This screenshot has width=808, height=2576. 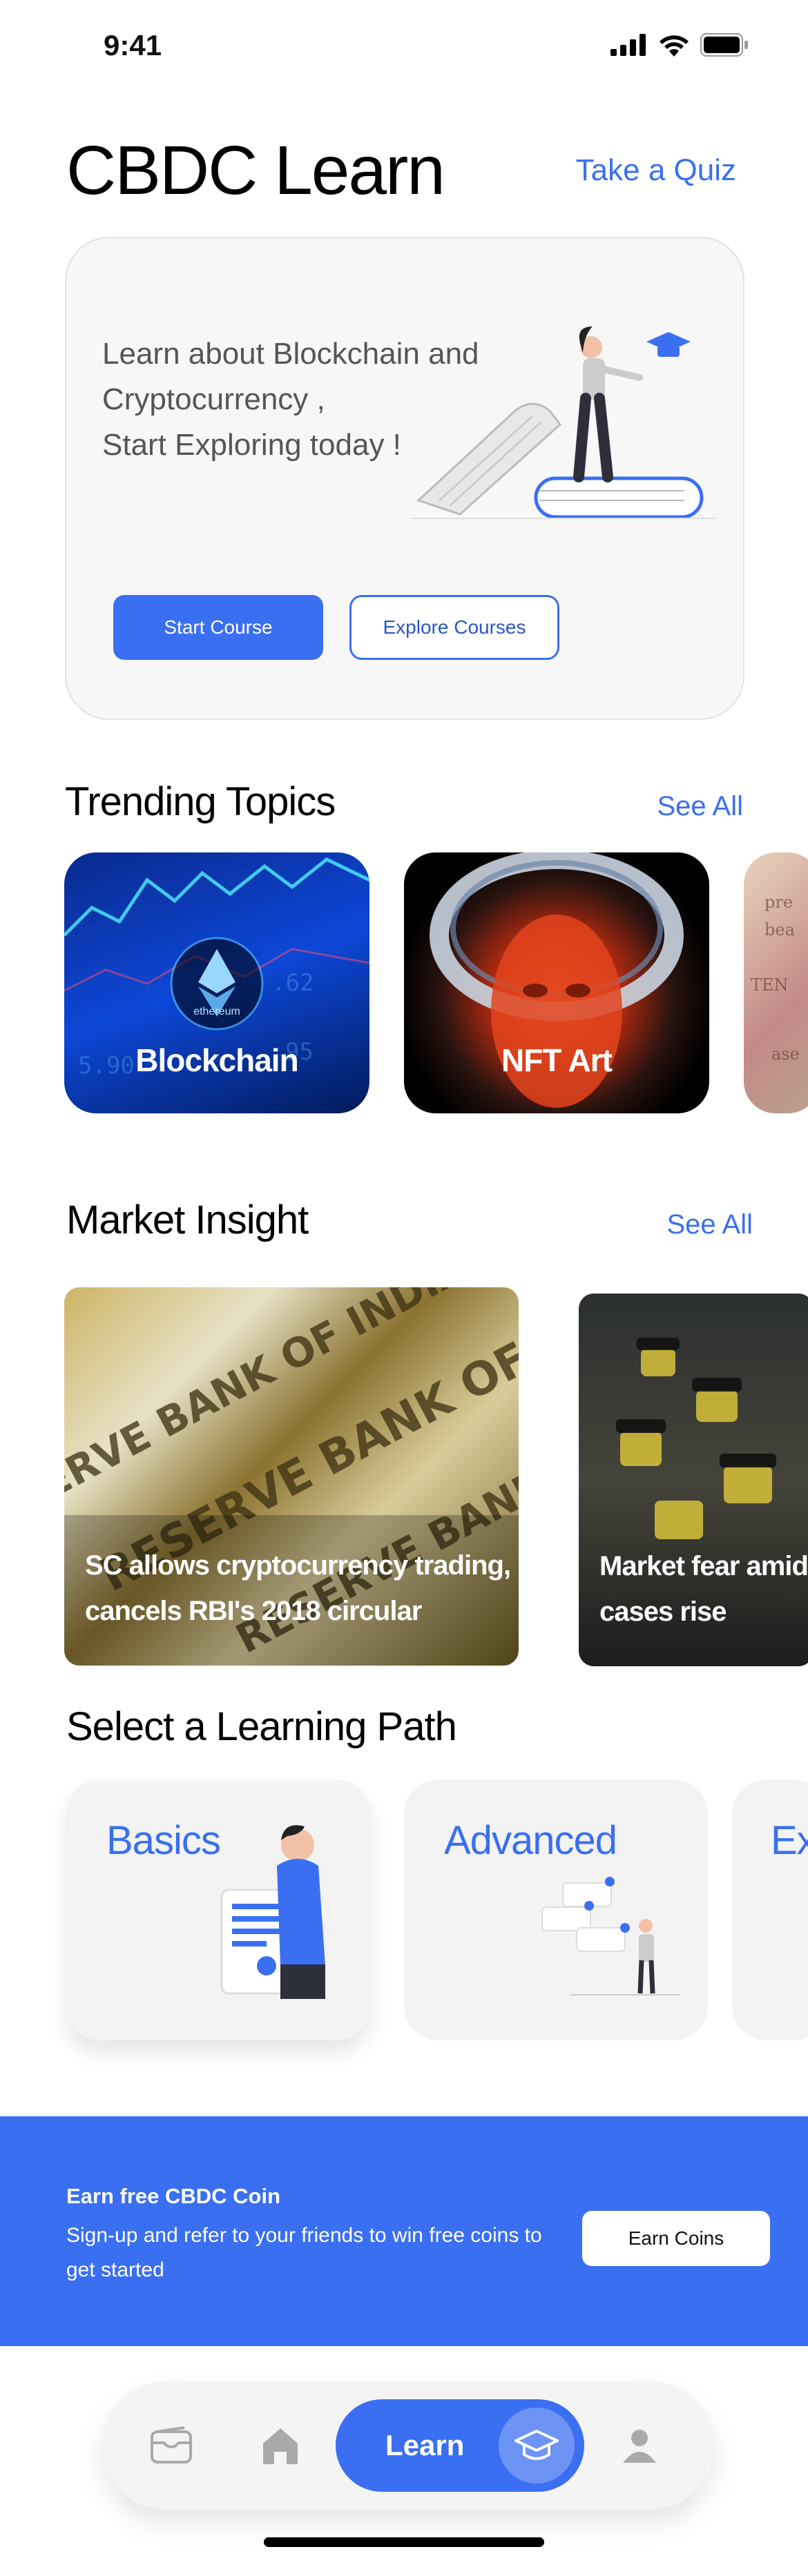 What do you see at coordinates (703, 1566) in the screenshot?
I see `market-caption-line-1: Market fear amid` at bounding box center [703, 1566].